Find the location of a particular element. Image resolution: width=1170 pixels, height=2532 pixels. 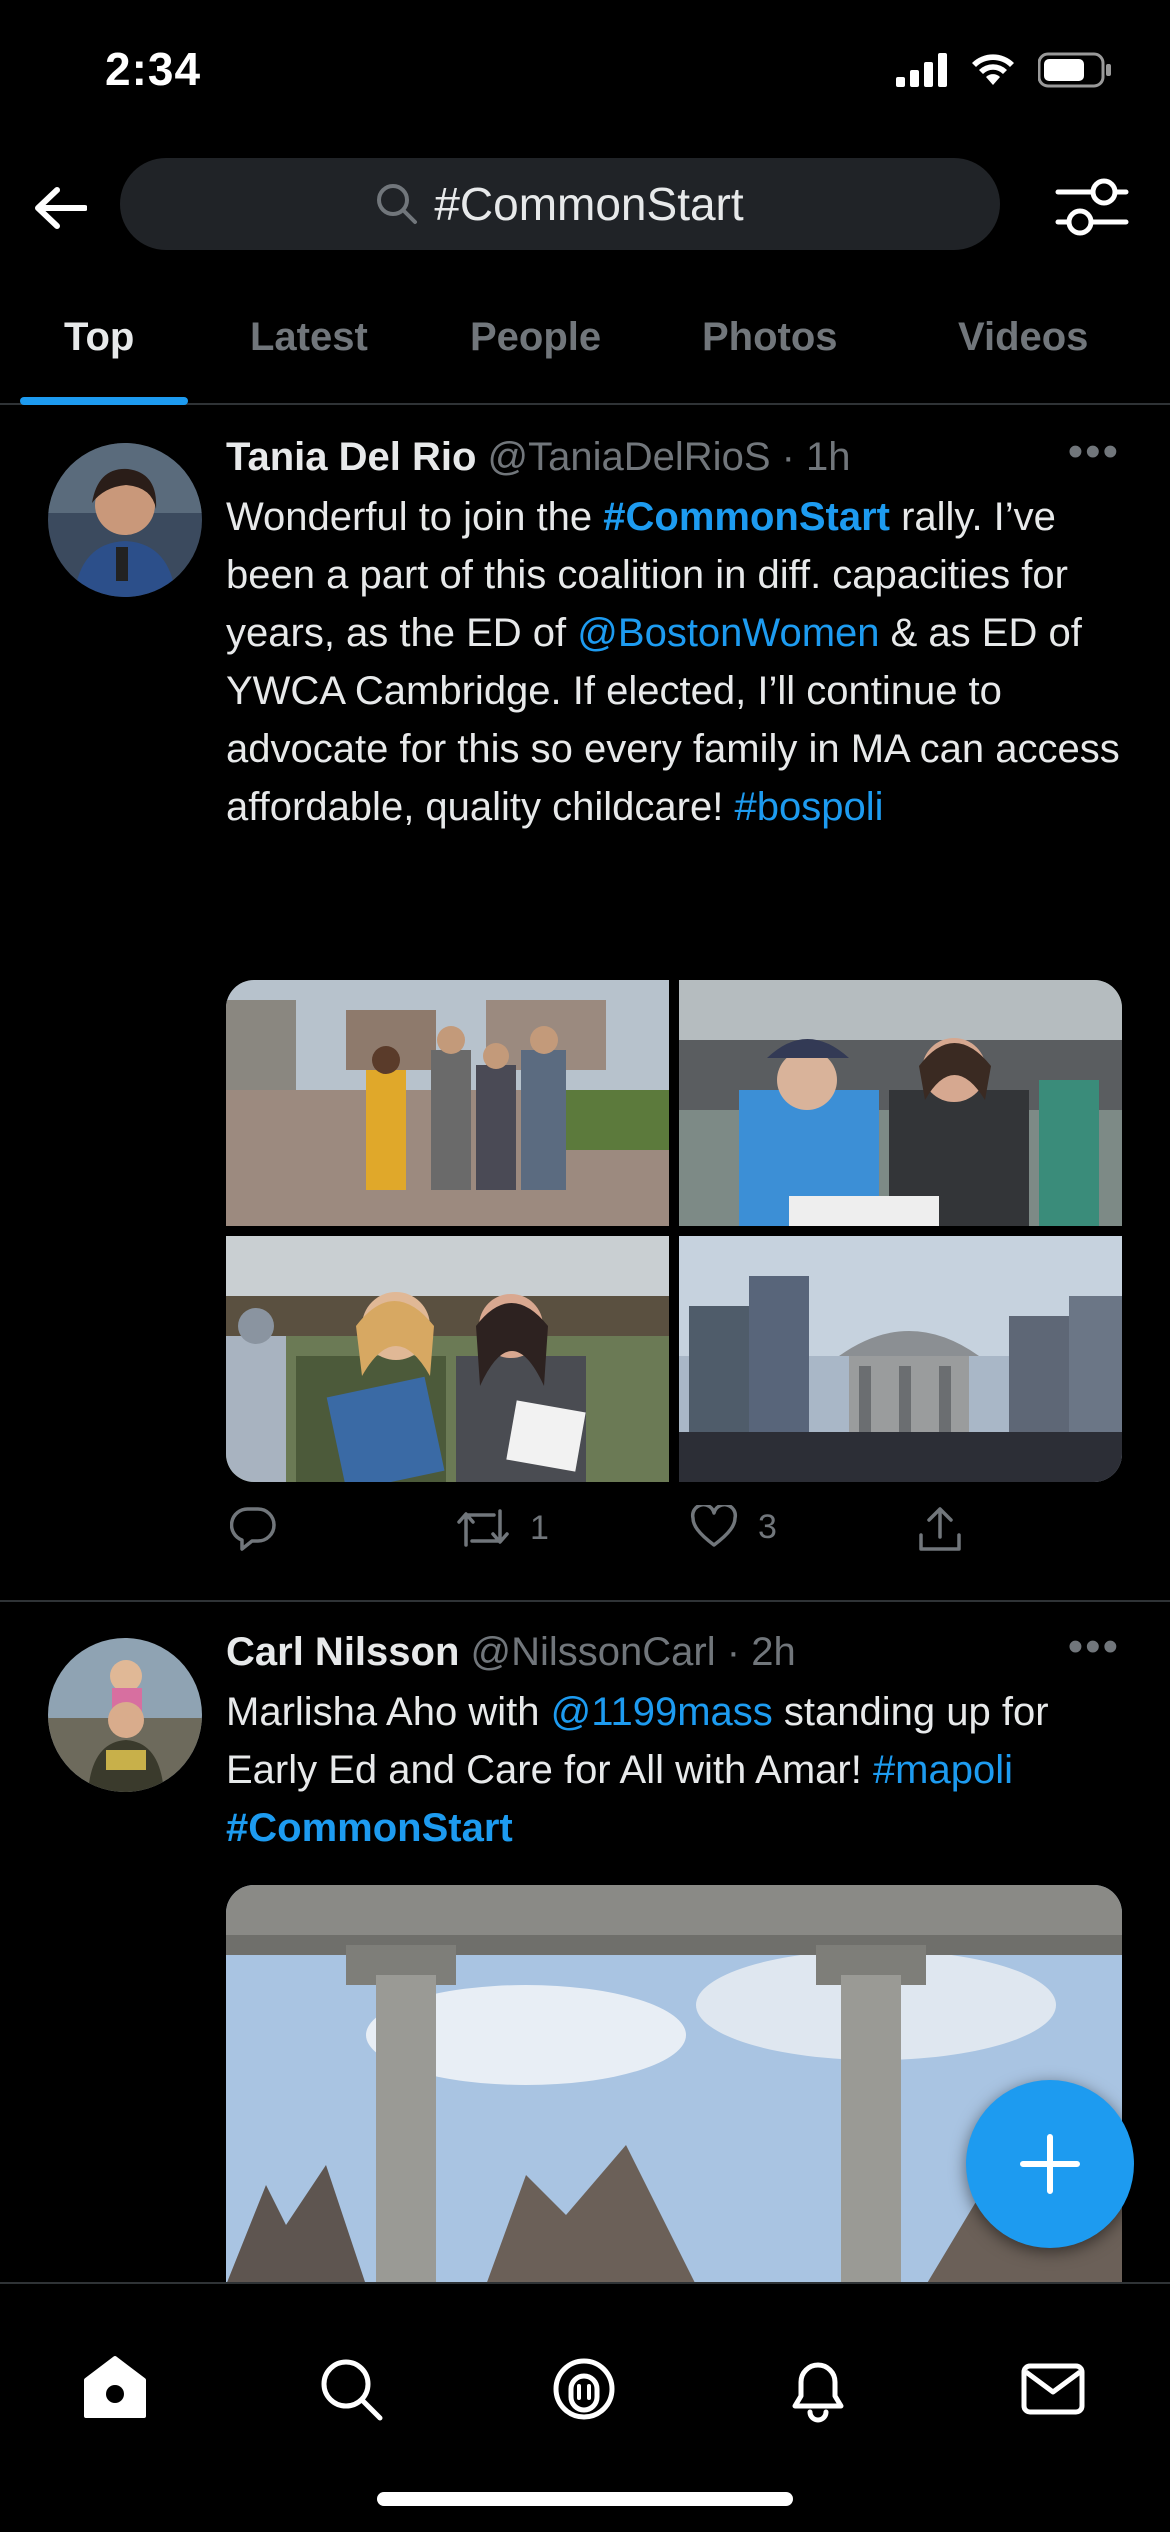

nav-spaces is located at coordinates (584, 2389).